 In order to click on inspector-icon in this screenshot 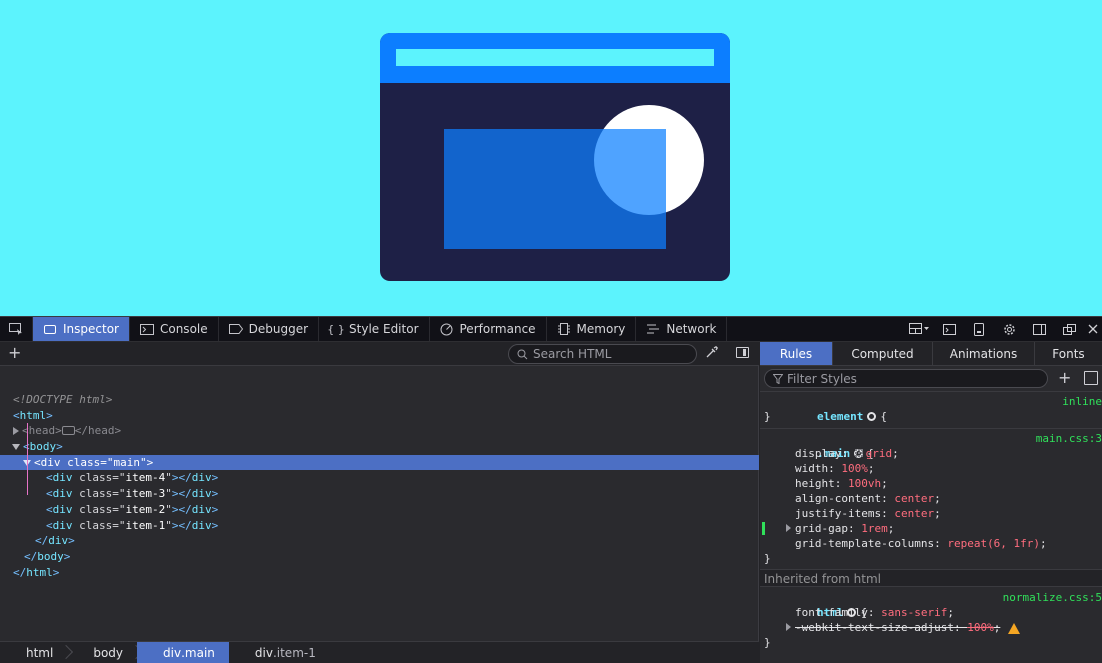, I will do `click(50, 329)`.